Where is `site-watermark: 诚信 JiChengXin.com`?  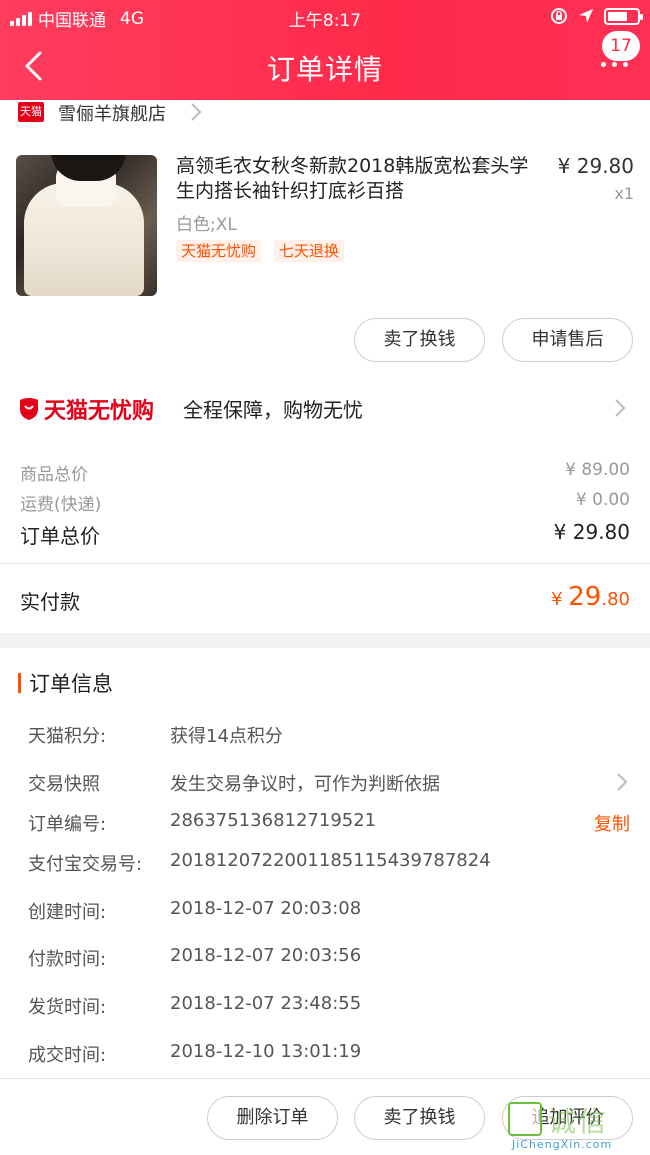
site-watermark: 诚信 JiChengXin.com is located at coordinates (575, 1126).